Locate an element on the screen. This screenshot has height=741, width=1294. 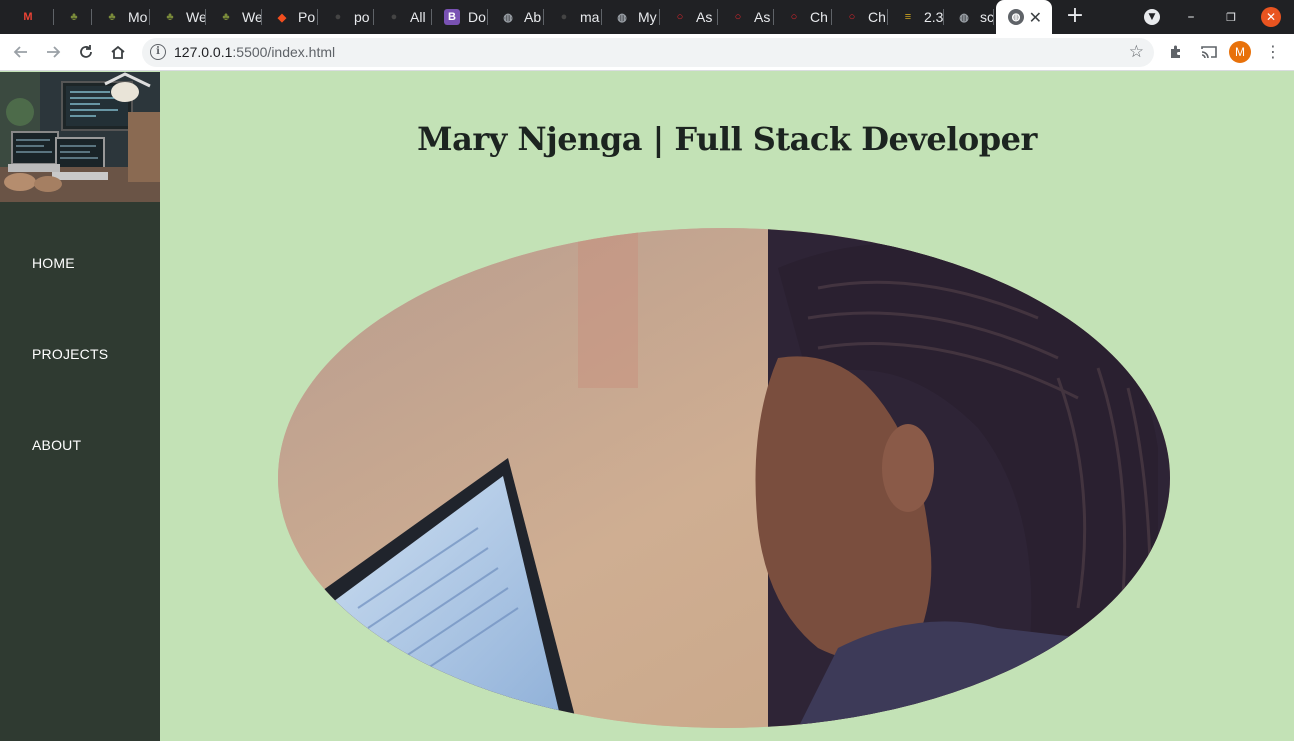
reload-button is located at coordinates (86, 52).